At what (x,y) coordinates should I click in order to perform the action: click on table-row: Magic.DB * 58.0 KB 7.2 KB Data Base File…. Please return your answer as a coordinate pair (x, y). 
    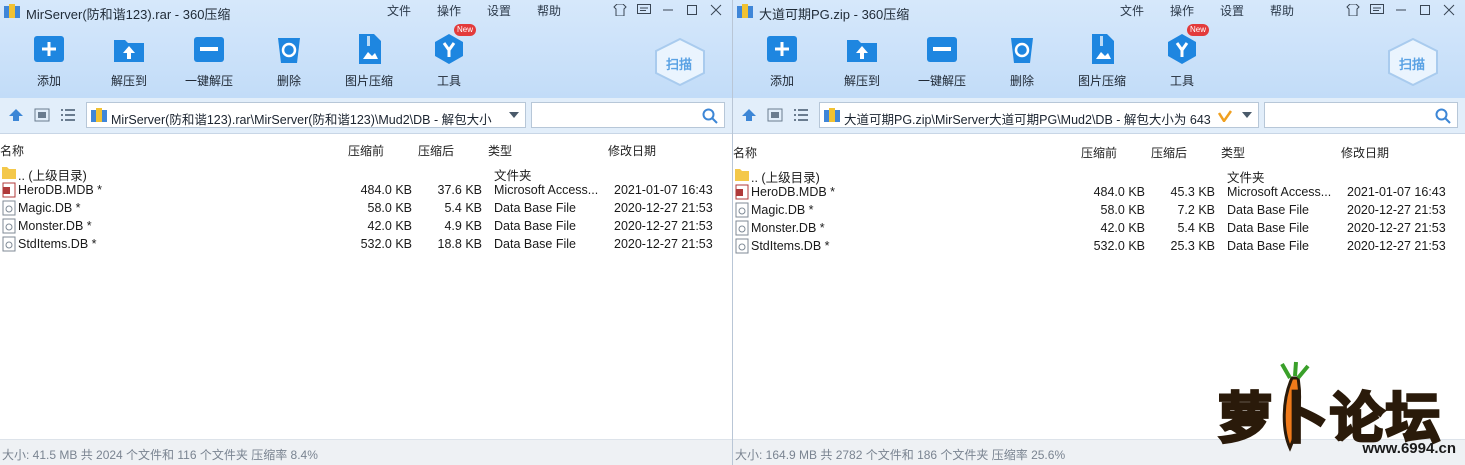
    Looking at the image, I should click on (1099, 210).